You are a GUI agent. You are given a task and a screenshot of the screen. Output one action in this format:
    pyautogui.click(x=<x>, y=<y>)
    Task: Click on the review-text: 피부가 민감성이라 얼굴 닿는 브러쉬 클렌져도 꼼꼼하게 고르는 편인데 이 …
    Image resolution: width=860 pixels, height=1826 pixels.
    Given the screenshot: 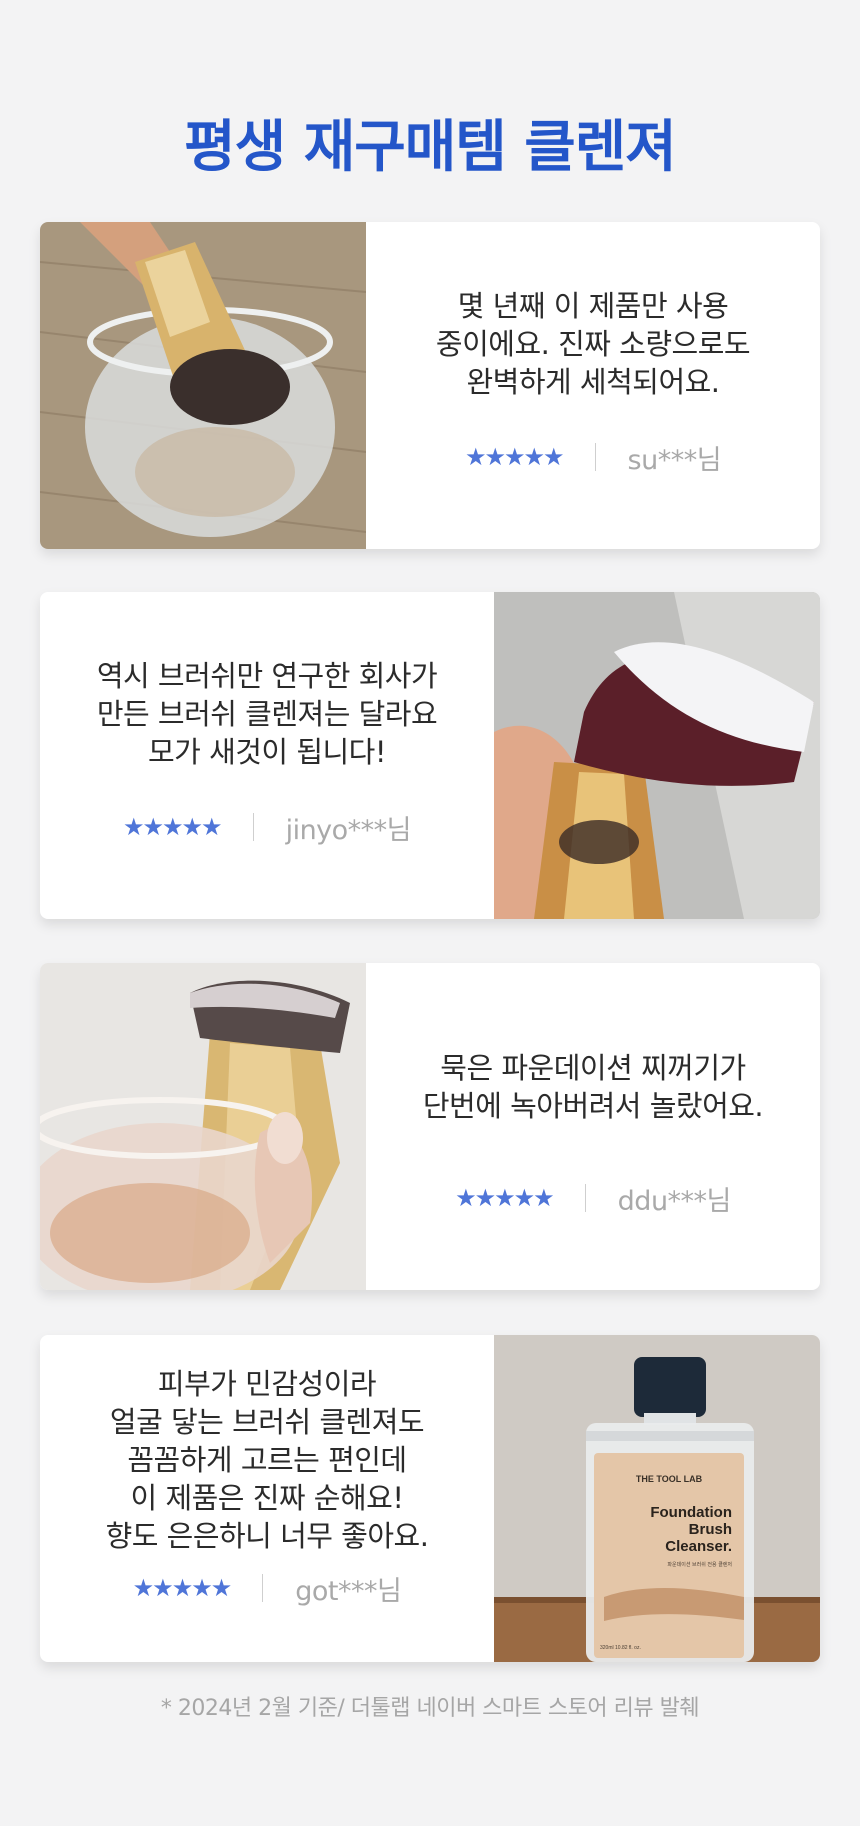 What is the action you would take?
    pyautogui.click(x=267, y=1460)
    